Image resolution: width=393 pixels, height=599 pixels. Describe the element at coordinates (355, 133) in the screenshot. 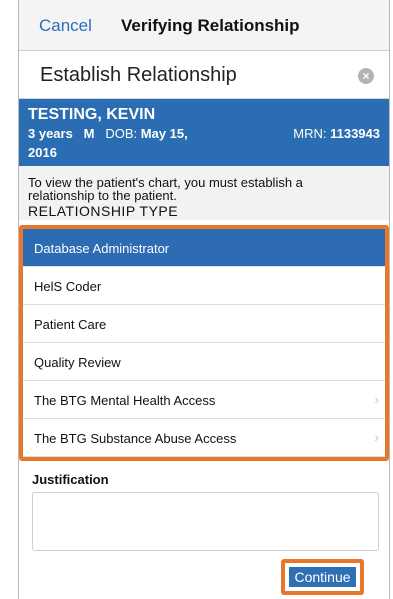

I see `mrn-value: 1133943` at that location.